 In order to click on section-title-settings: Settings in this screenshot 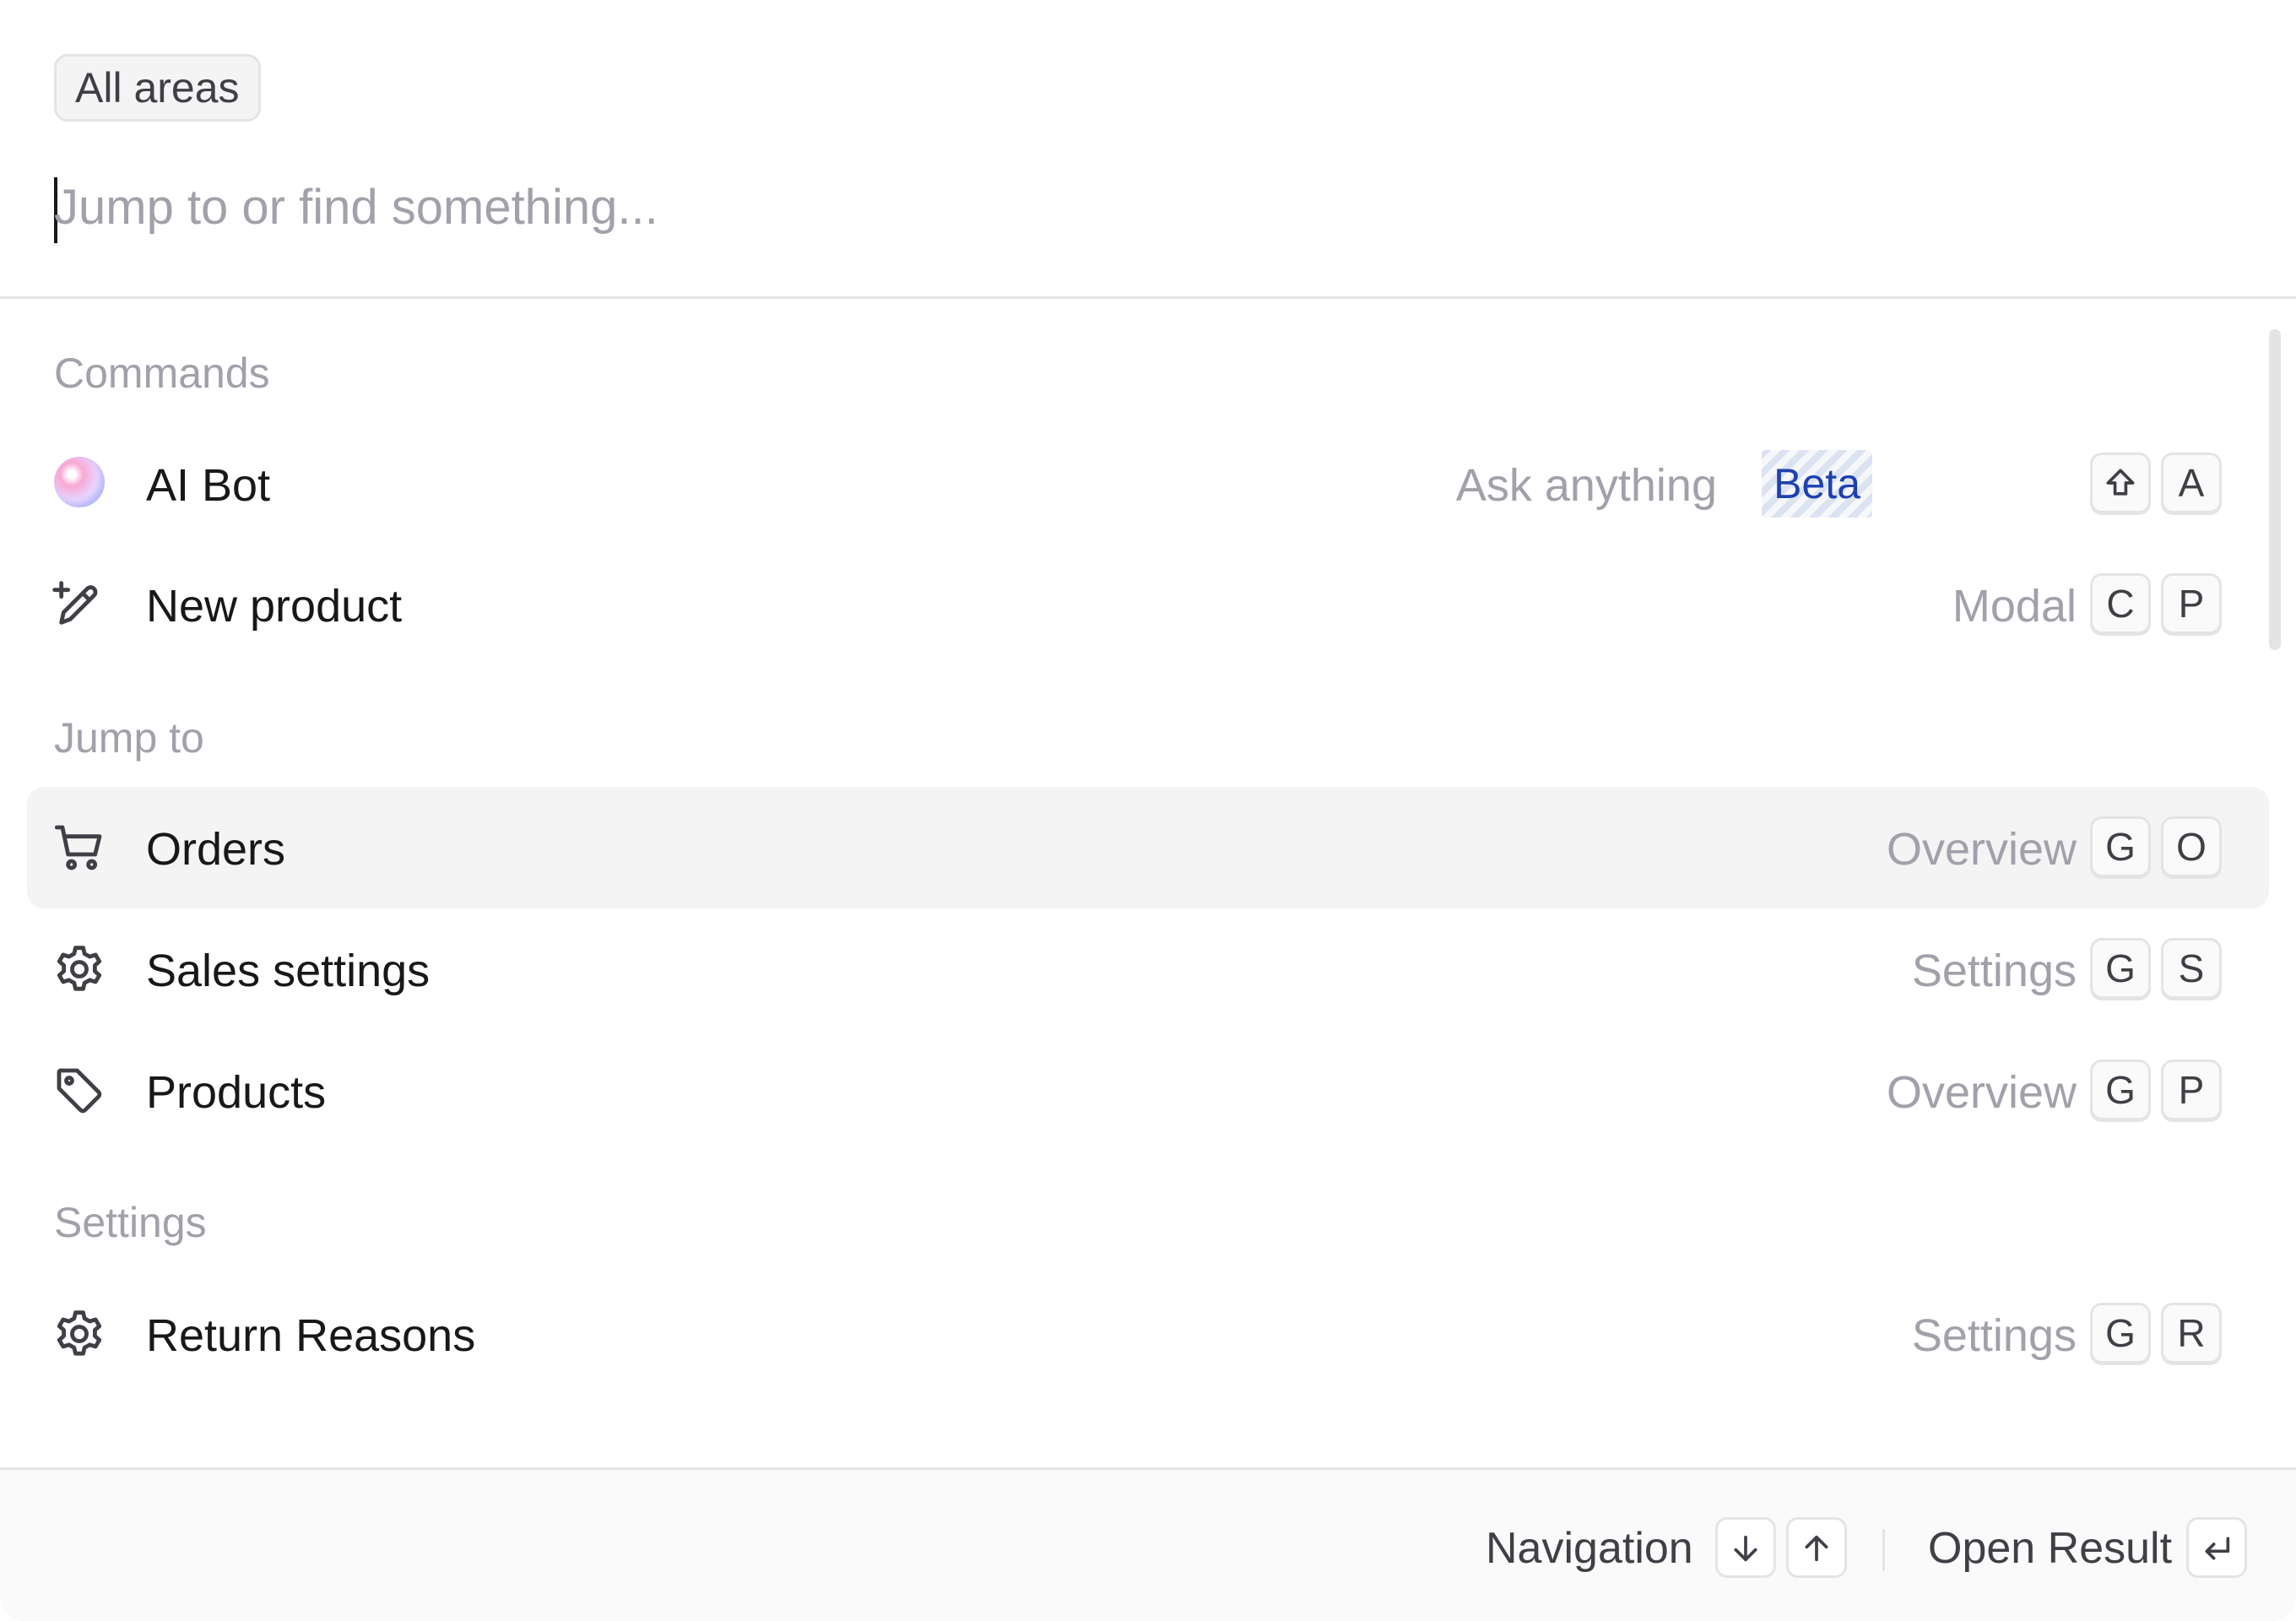, I will do `click(130, 1222)`.